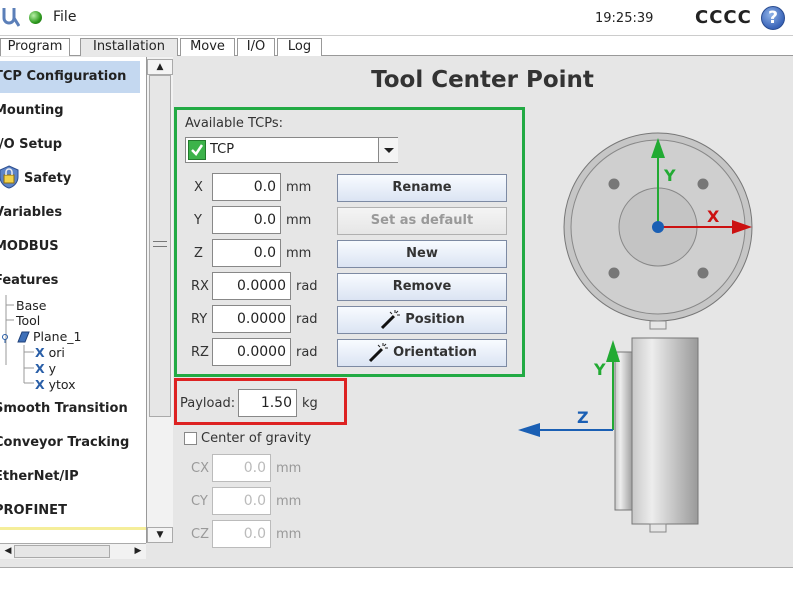 This screenshot has width=793, height=604. Describe the element at coordinates (50, 352) in the screenshot. I see `tree-item-ori: X ori` at that location.